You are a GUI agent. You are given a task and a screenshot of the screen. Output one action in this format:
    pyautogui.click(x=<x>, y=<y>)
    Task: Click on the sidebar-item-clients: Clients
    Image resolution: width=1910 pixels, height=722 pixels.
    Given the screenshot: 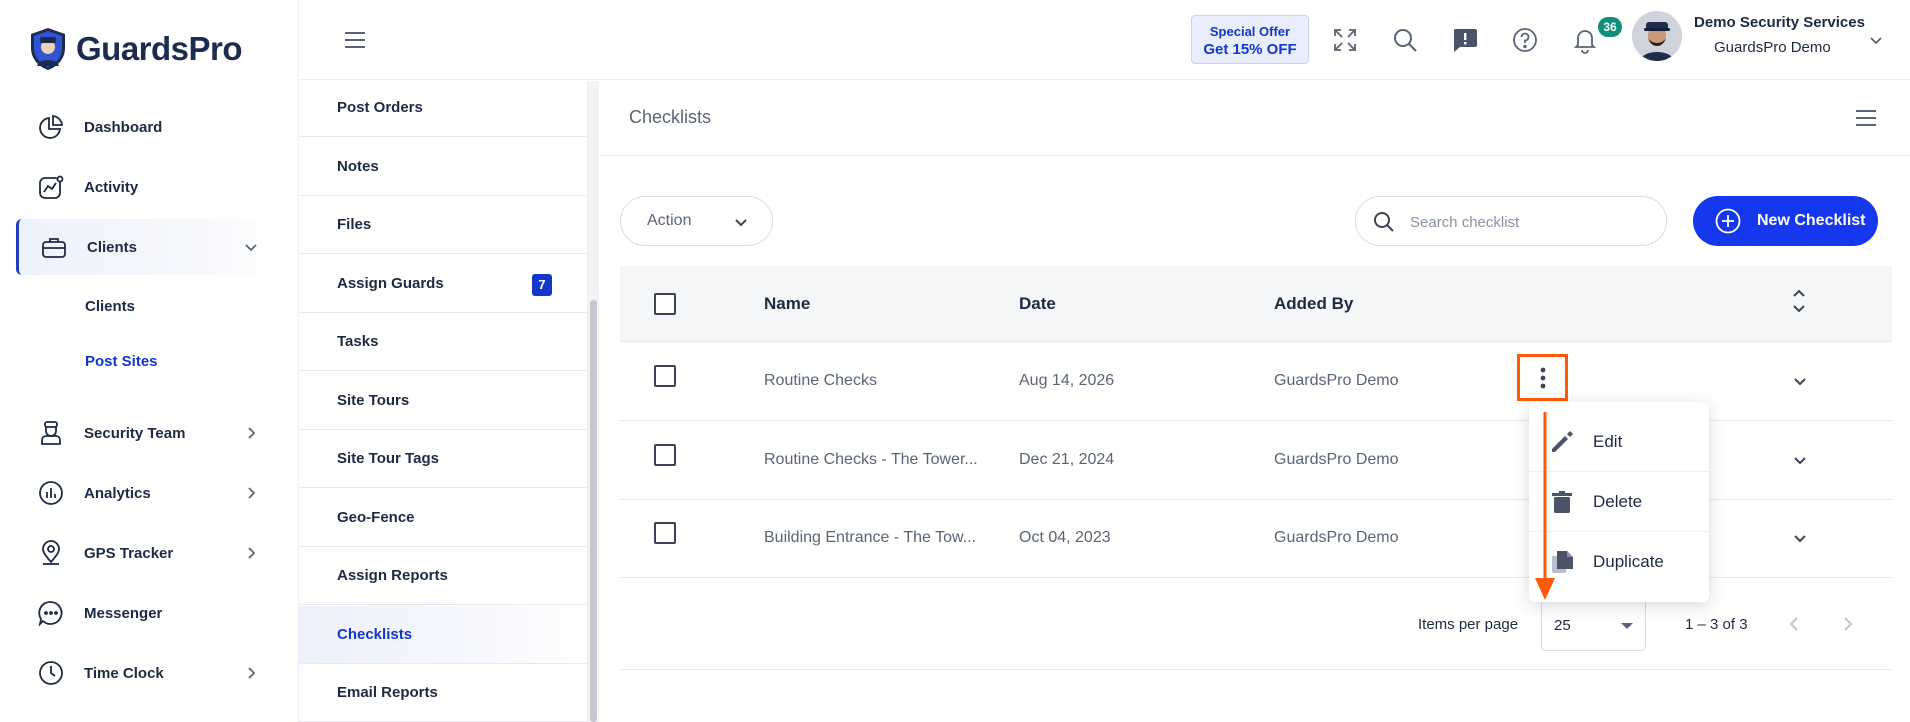 What is the action you would take?
    pyautogui.click(x=147, y=247)
    